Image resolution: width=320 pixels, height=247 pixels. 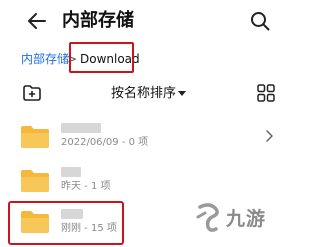 What do you see at coordinates (32, 93) in the screenshot?
I see `new-folder-icon` at bounding box center [32, 93].